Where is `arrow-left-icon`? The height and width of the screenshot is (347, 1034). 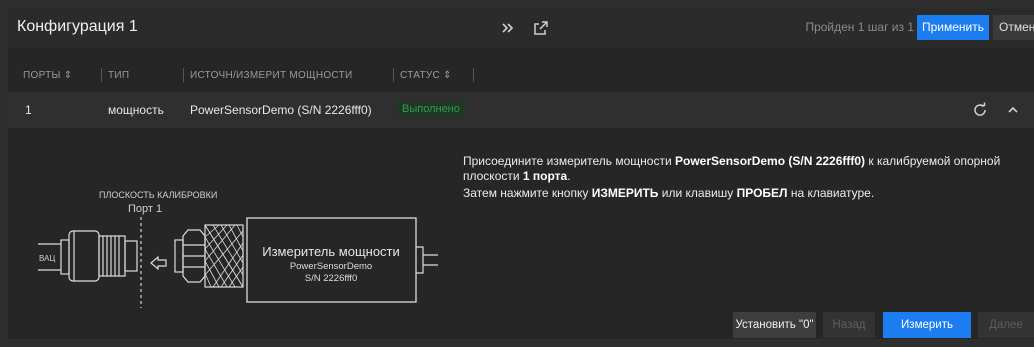
arrow-left-icon is located at coordinates (158, 263).